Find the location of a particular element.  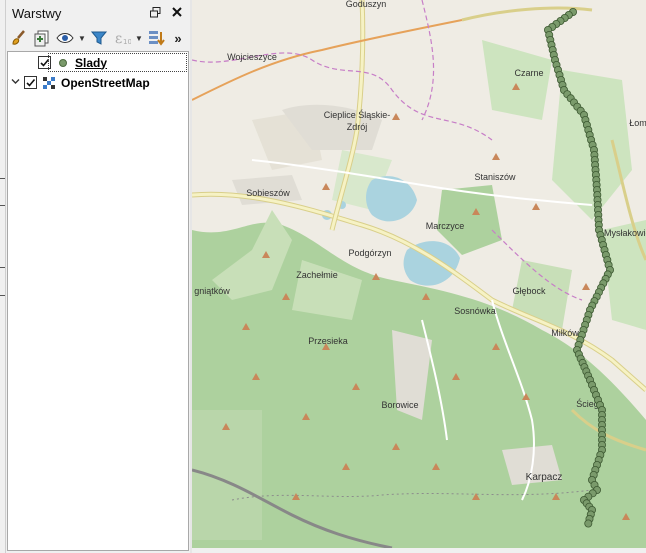

close-icon is located at coordinates (177, 12).